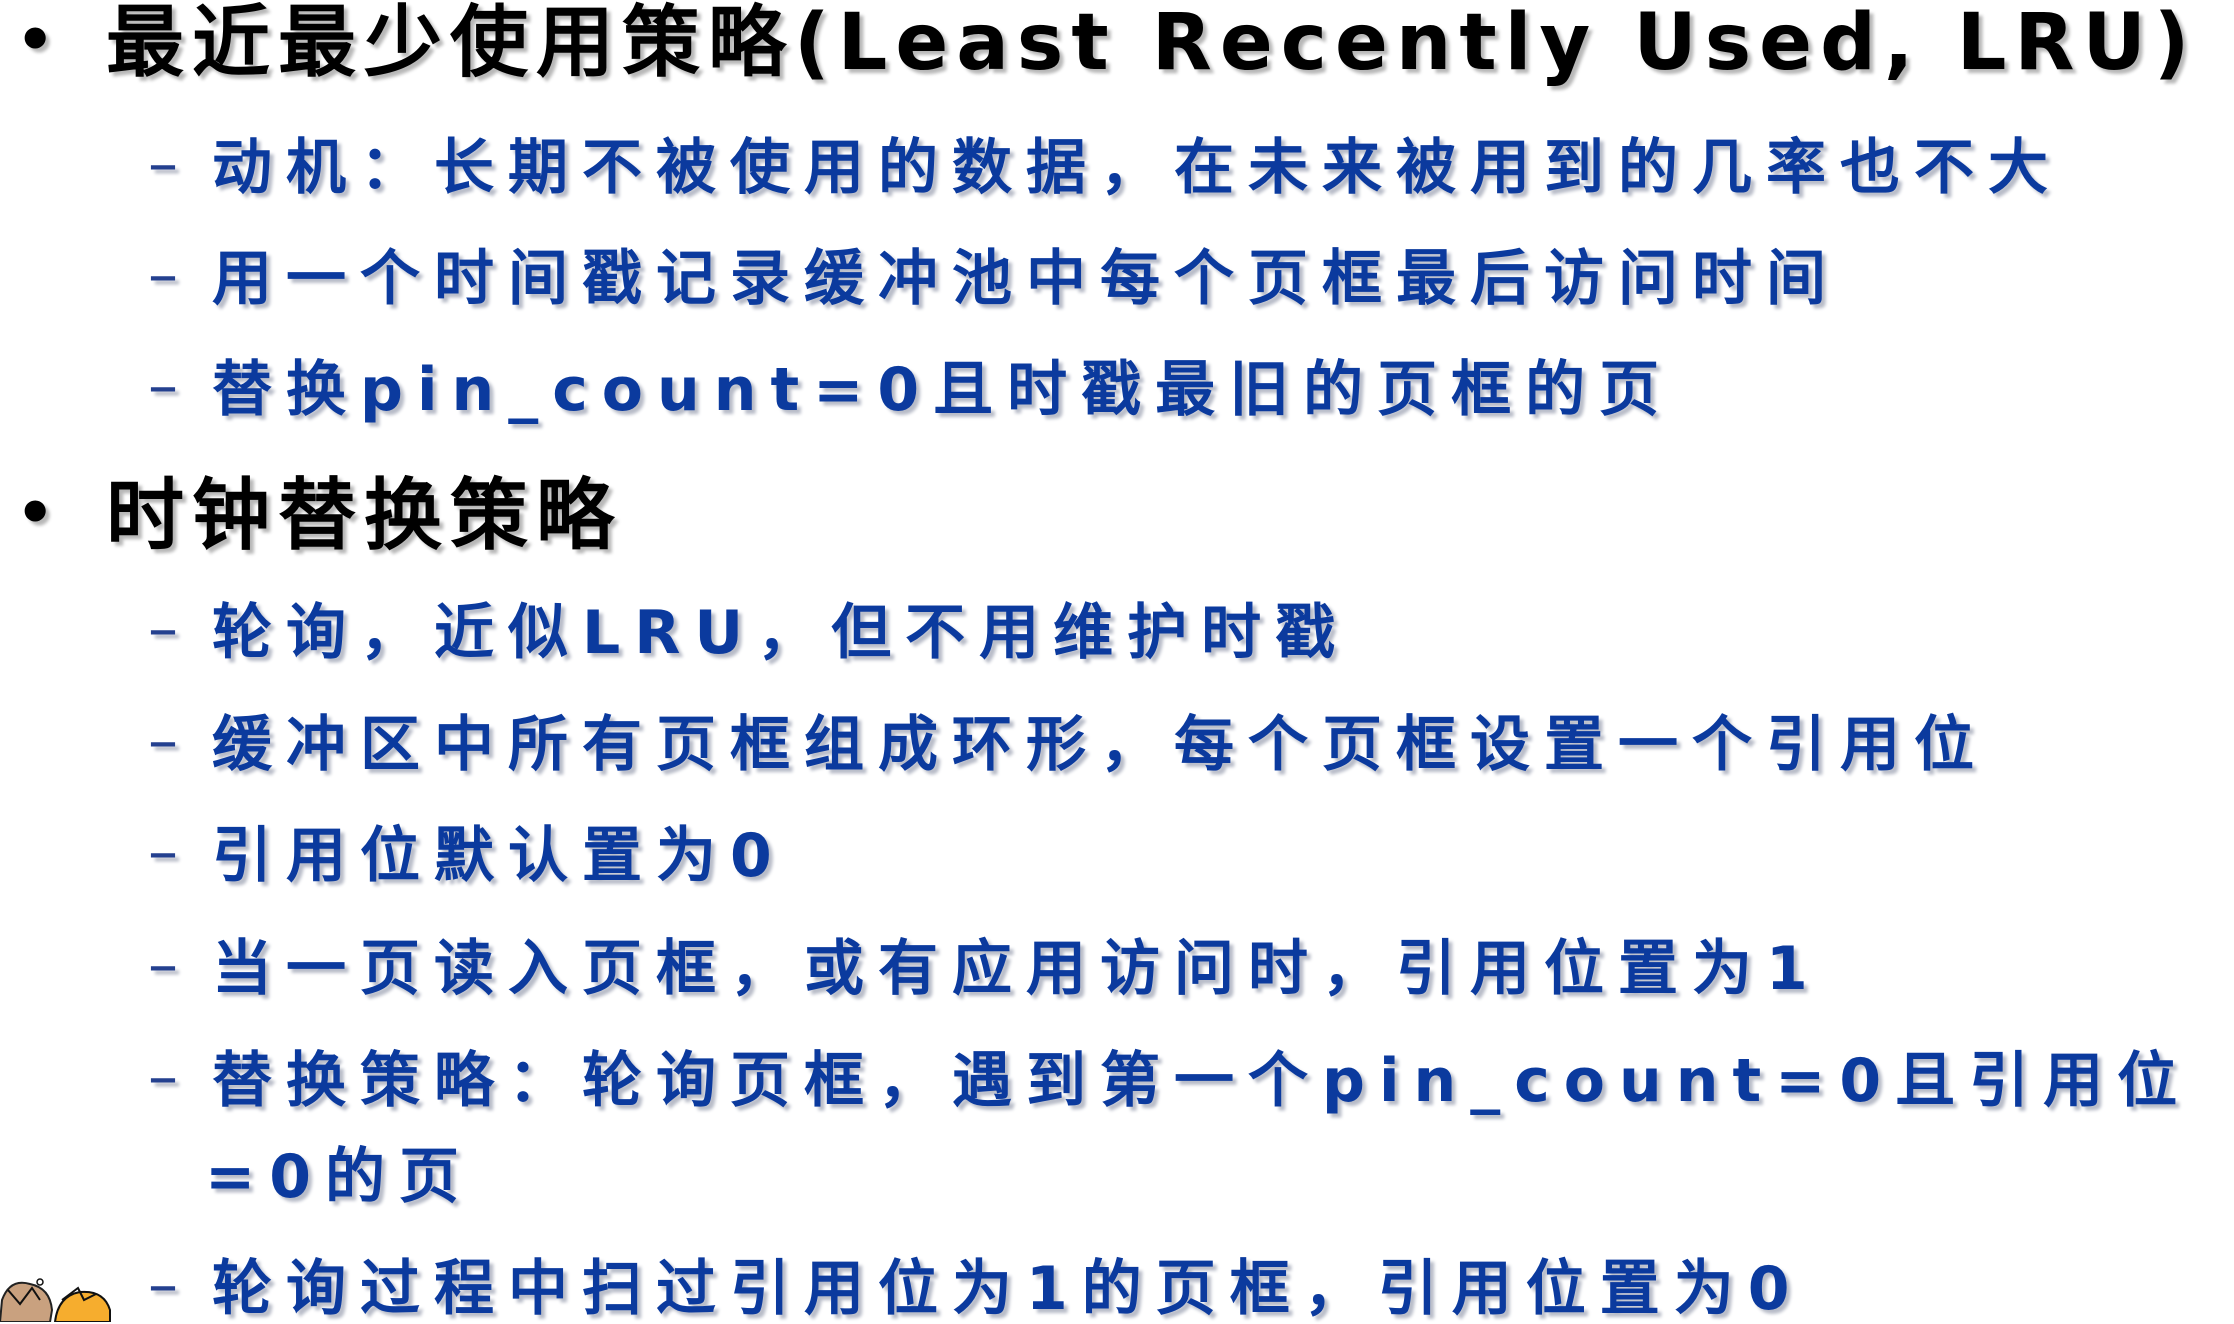 The height and width of the screenshot is (1324, 2234). Describe the element at coordinates (943, 390) in the screenshot. I see `list-item-text: 替换pin_count=0且时戳最旧的页框的页` at that location.